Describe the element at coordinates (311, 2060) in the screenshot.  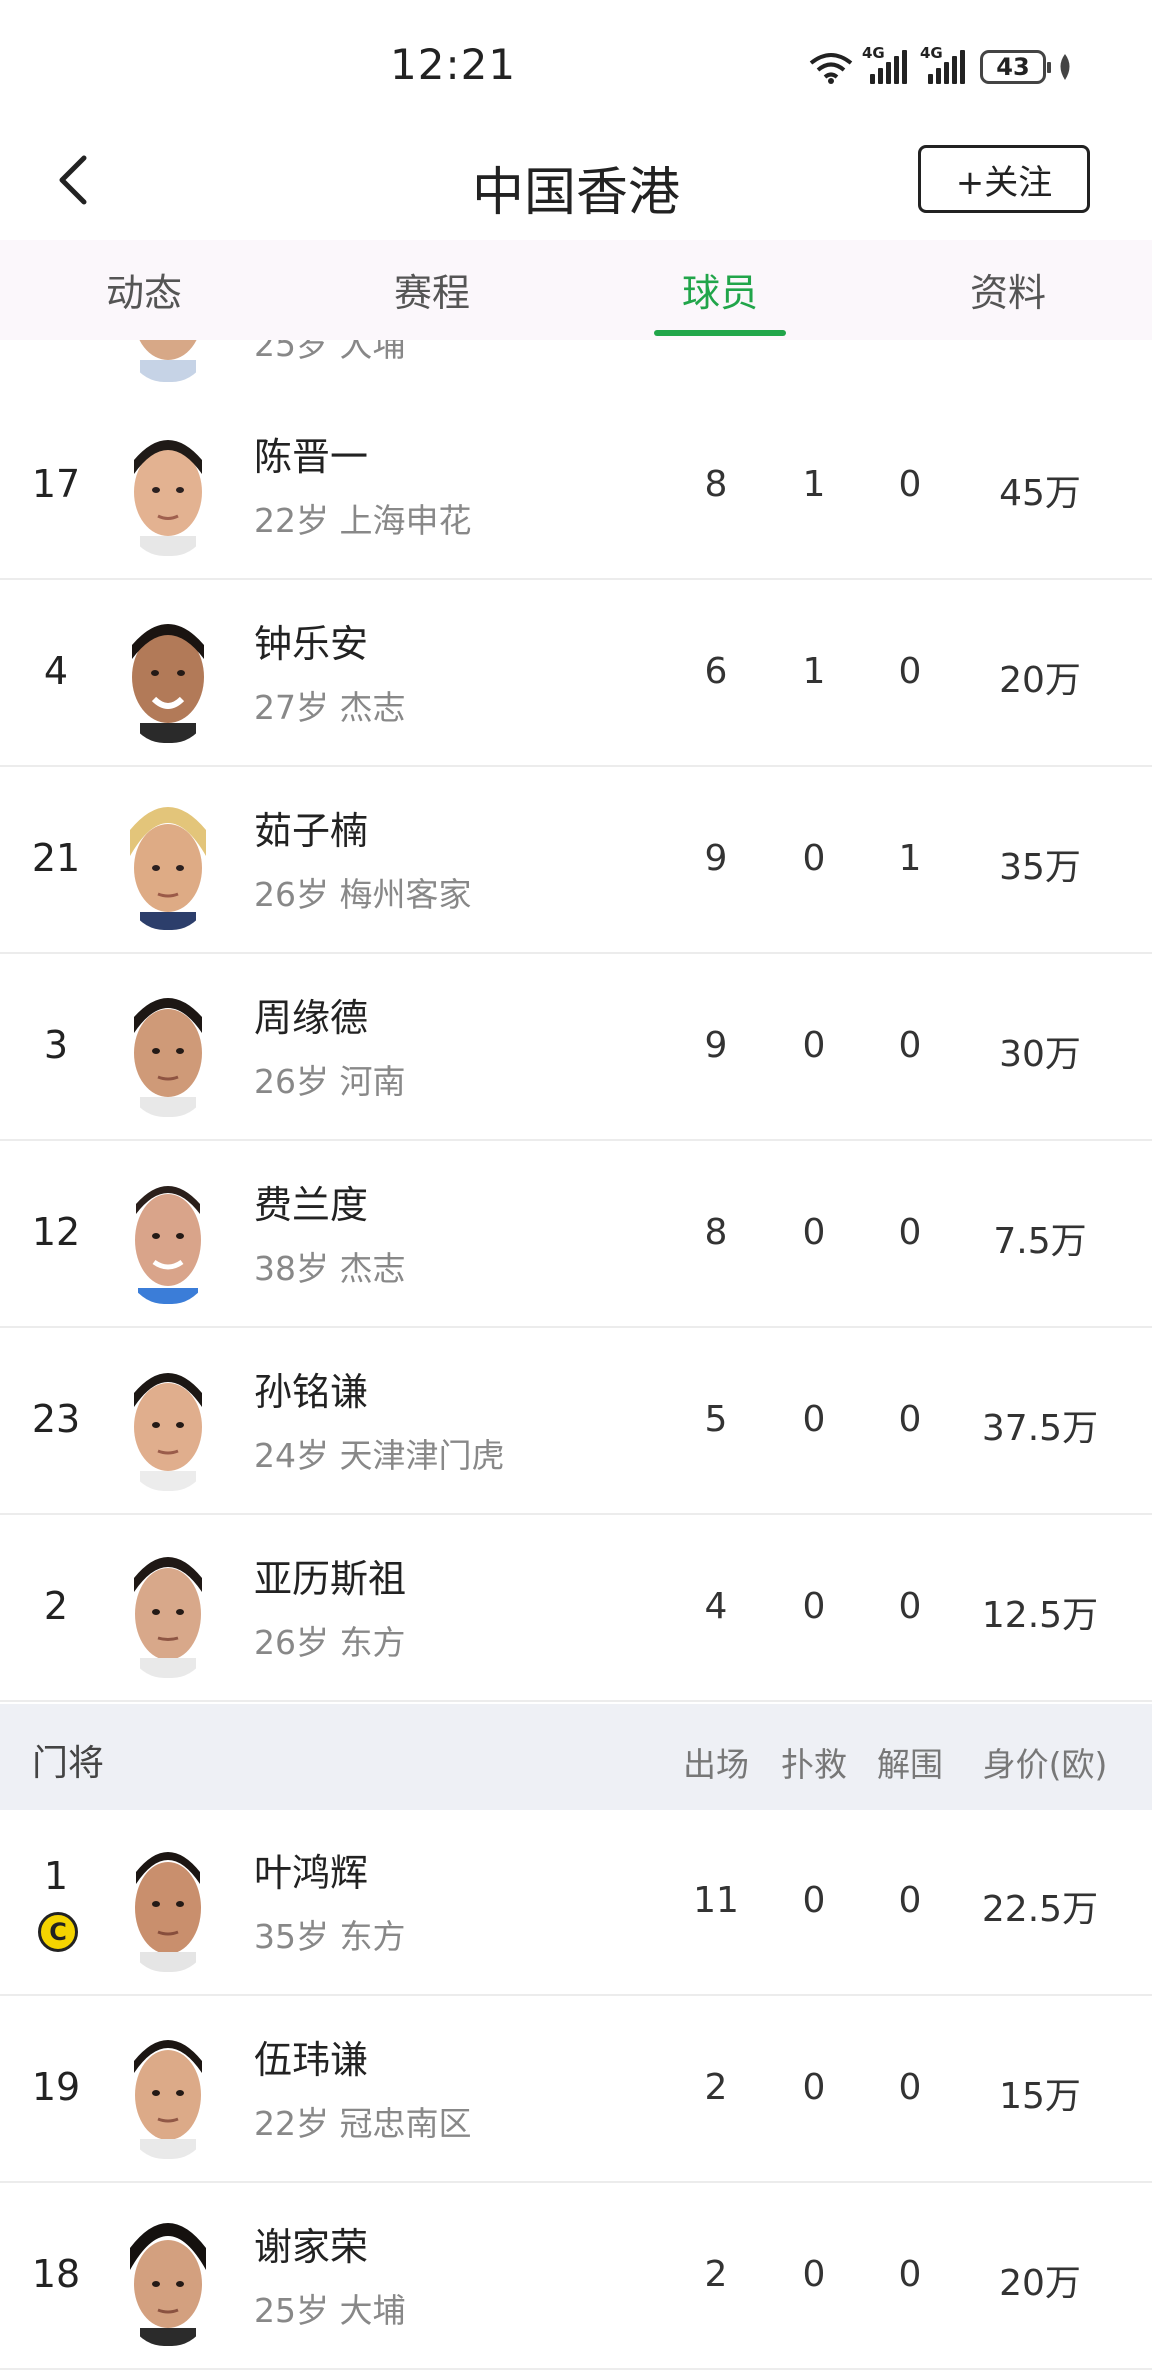
I see `player-name: 伍玮谦` at that location.